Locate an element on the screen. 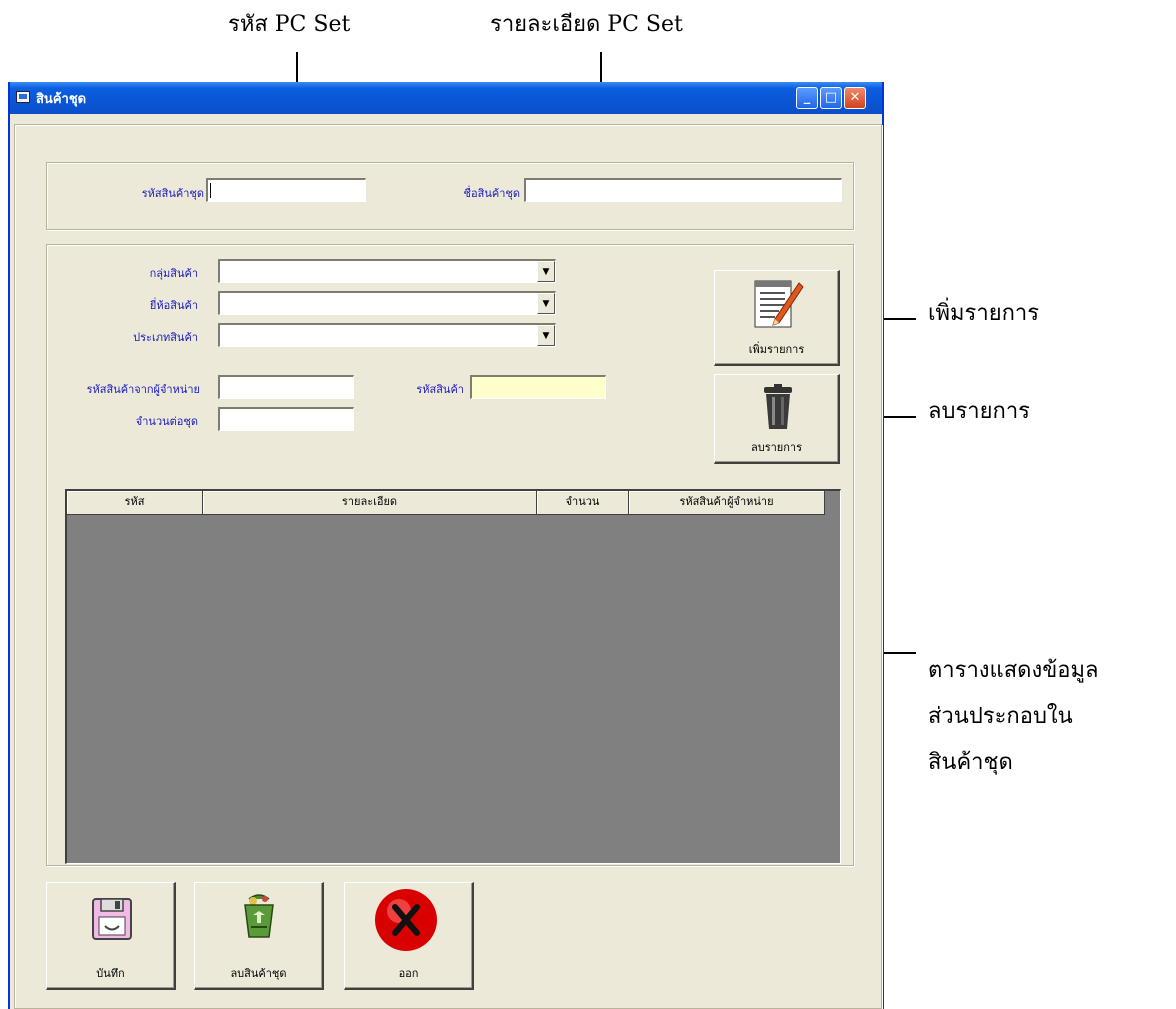 This screenshot has height=1009, width=1176. set-name-field is located at coordinates (683, 190).